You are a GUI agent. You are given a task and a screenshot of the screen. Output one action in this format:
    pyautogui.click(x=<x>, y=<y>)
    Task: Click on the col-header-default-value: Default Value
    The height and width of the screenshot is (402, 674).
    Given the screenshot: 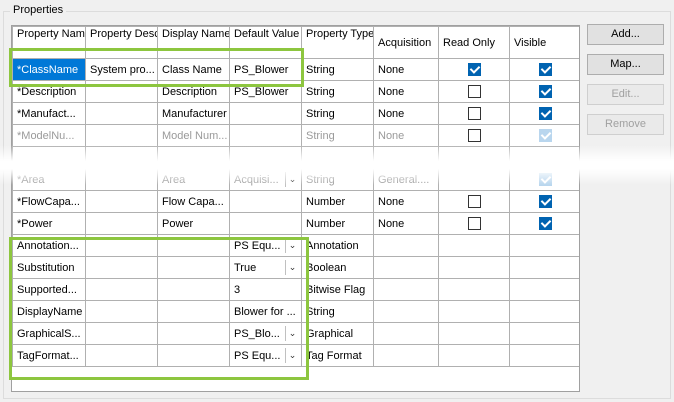 What is the action you would take?
    pyautogui.click(x=265, y=42)
    